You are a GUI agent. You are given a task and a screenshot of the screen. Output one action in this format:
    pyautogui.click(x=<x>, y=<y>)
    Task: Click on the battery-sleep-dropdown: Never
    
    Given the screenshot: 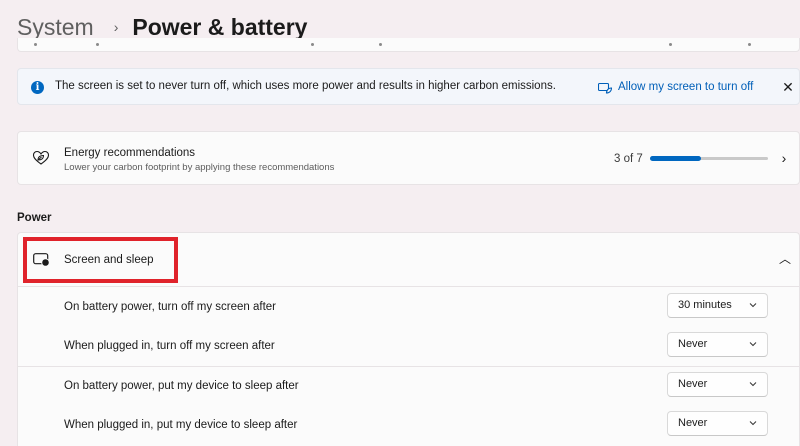 What is the action you would take?
    pyautogui.click(x=717, y=384)
    